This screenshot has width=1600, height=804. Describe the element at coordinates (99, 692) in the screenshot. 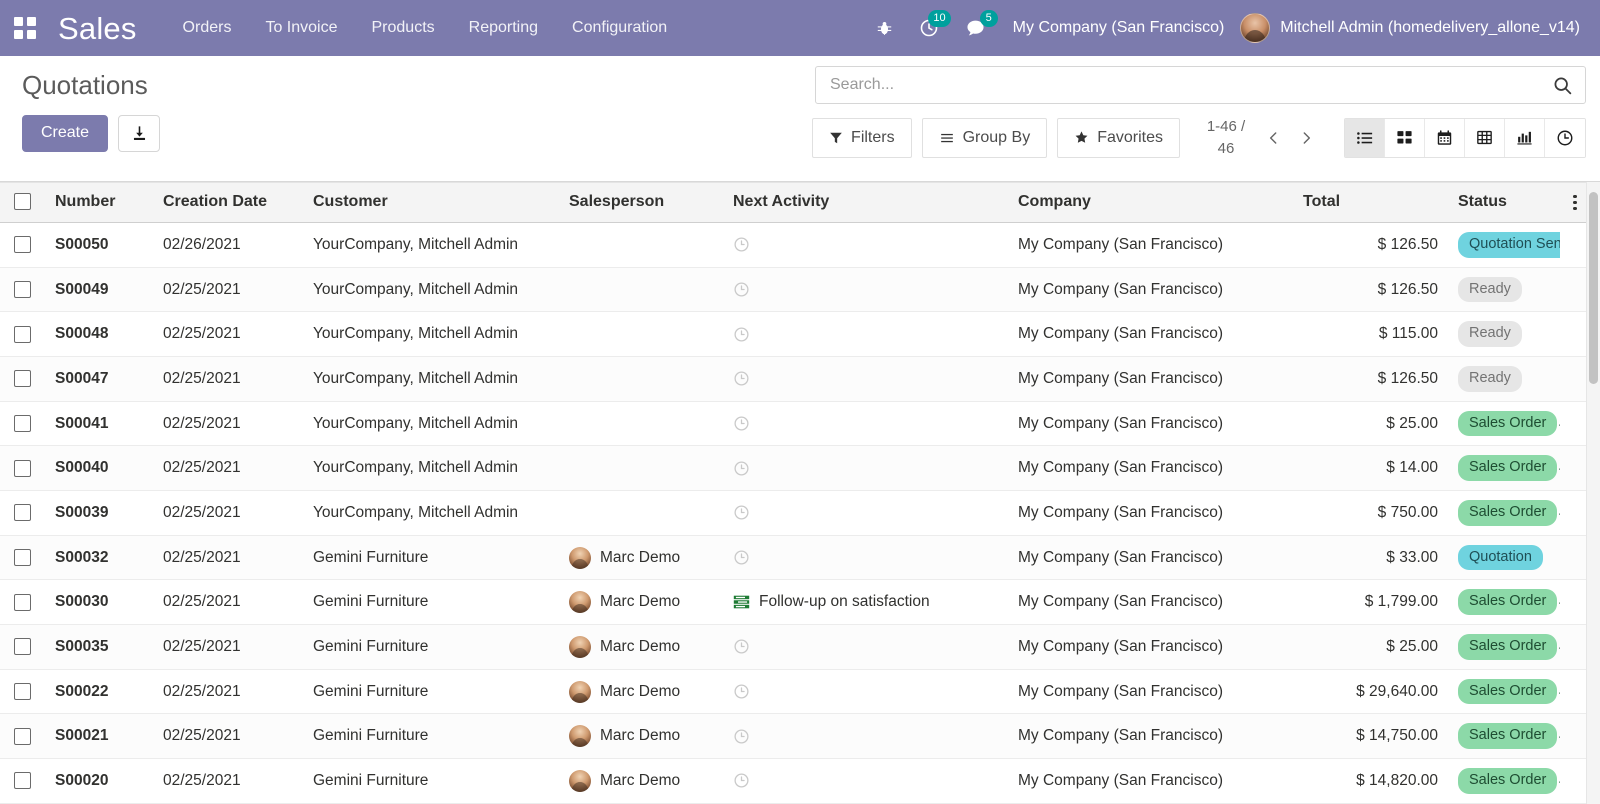

I see `cell-number: S00022` at that location.